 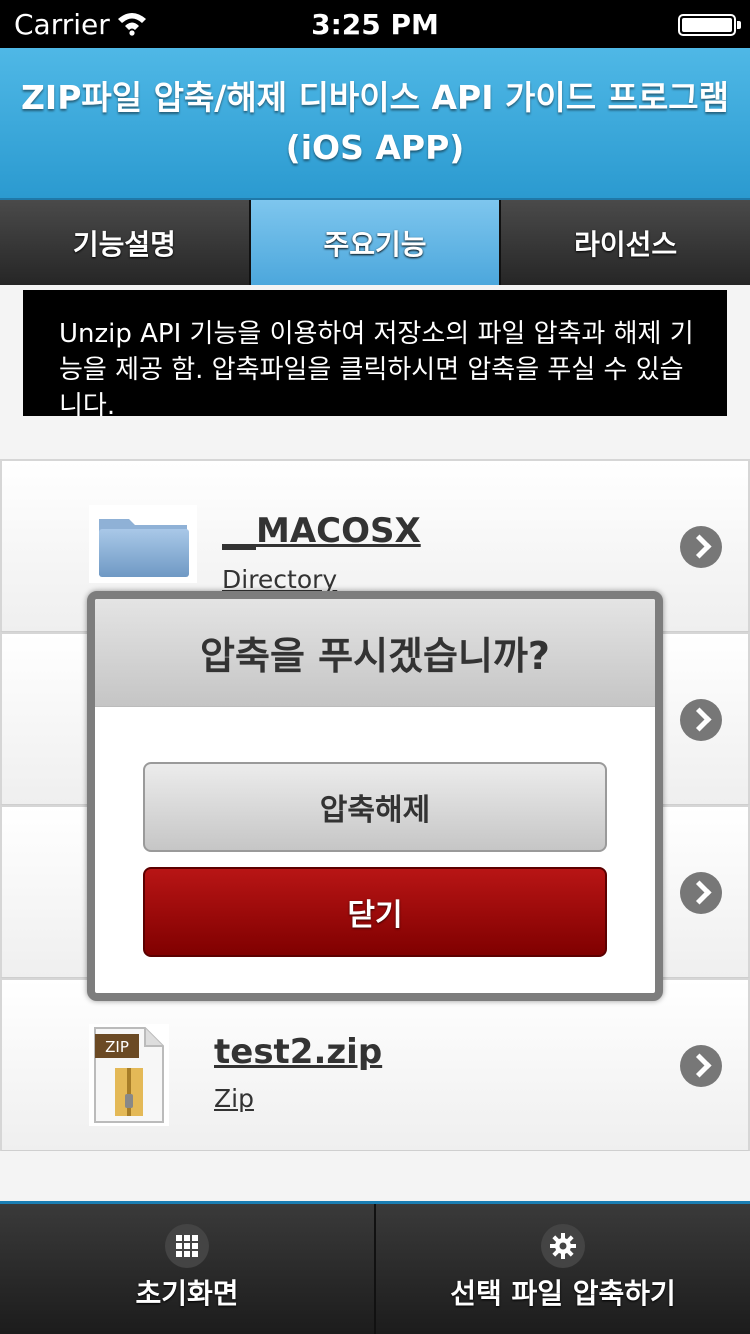 I want to click on file-type: Directory, so click(x=280, y=579).